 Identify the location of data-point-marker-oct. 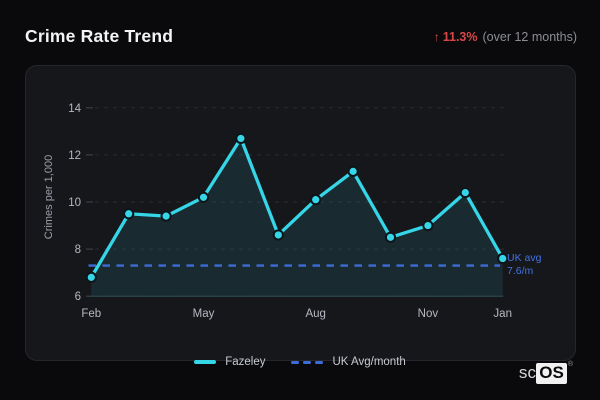
(390, 237).